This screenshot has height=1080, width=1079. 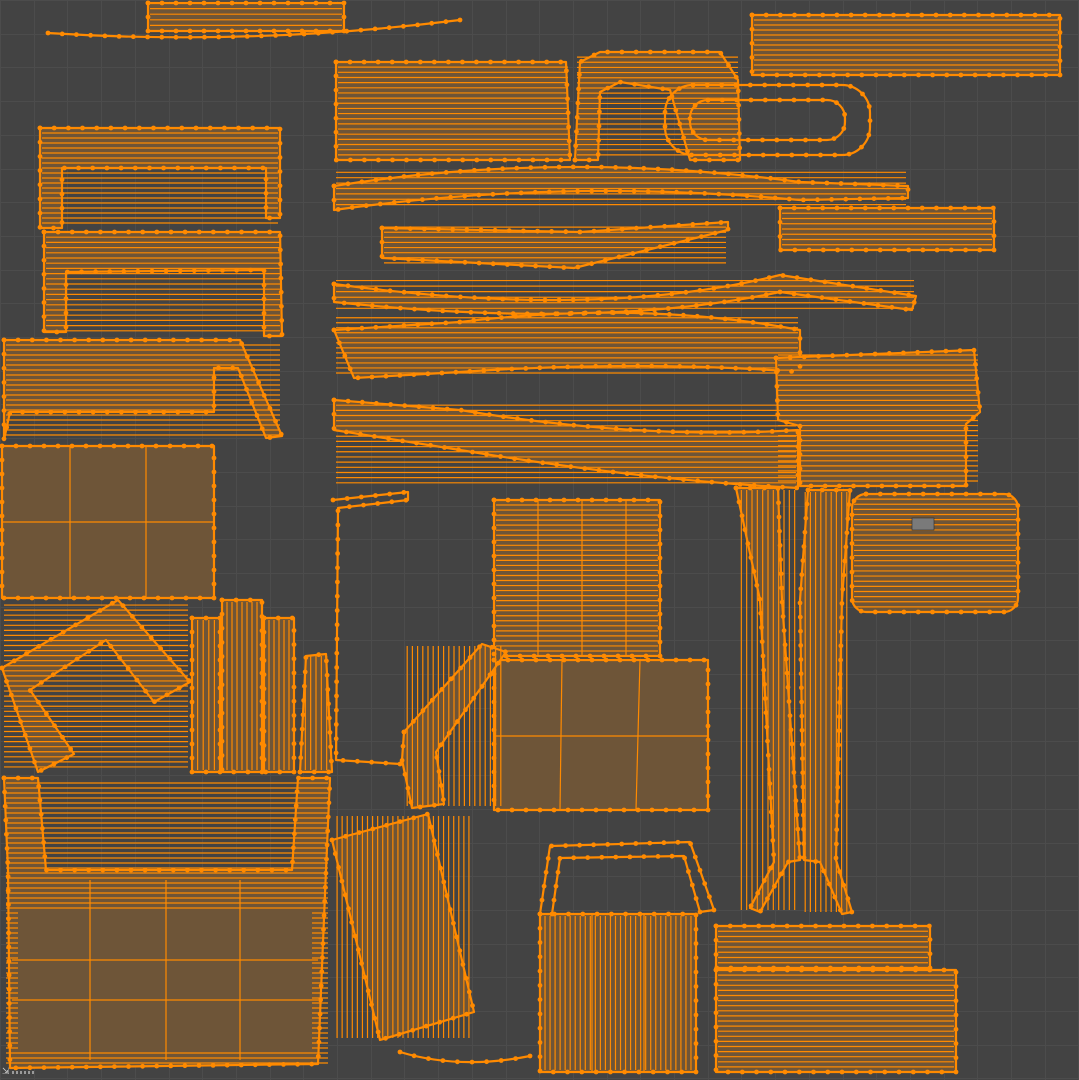 What do you see at coordinates (601, 735) in the screenshot?
I see `uv-island-center-big-square` at bounding box center [601, 735].